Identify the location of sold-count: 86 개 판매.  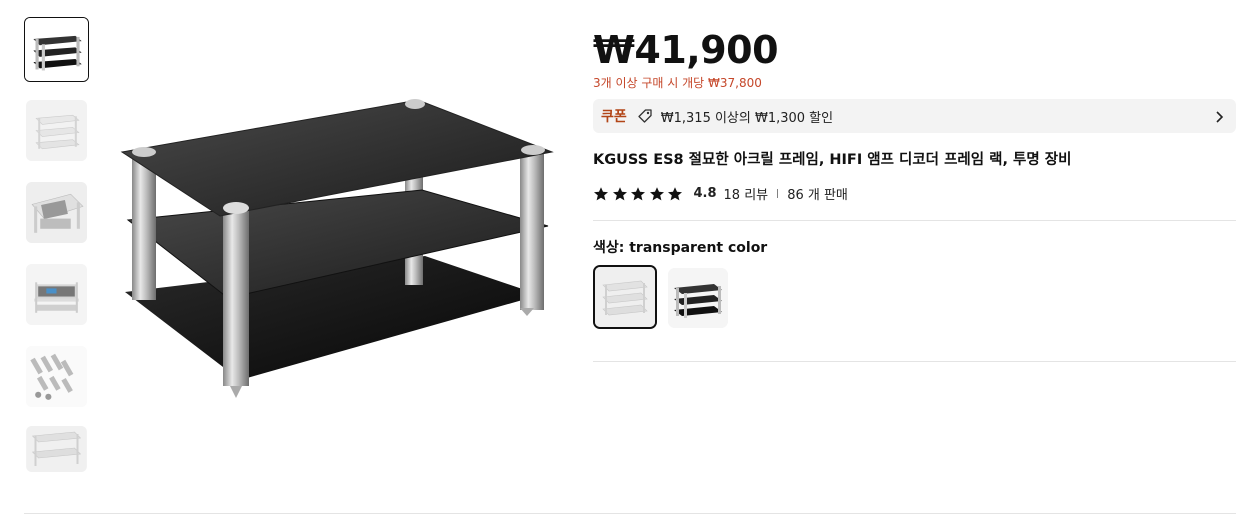
(817, 195).